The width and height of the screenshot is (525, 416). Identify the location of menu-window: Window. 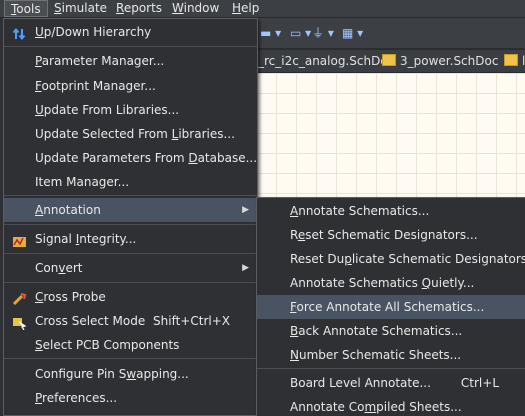
(195, 8).